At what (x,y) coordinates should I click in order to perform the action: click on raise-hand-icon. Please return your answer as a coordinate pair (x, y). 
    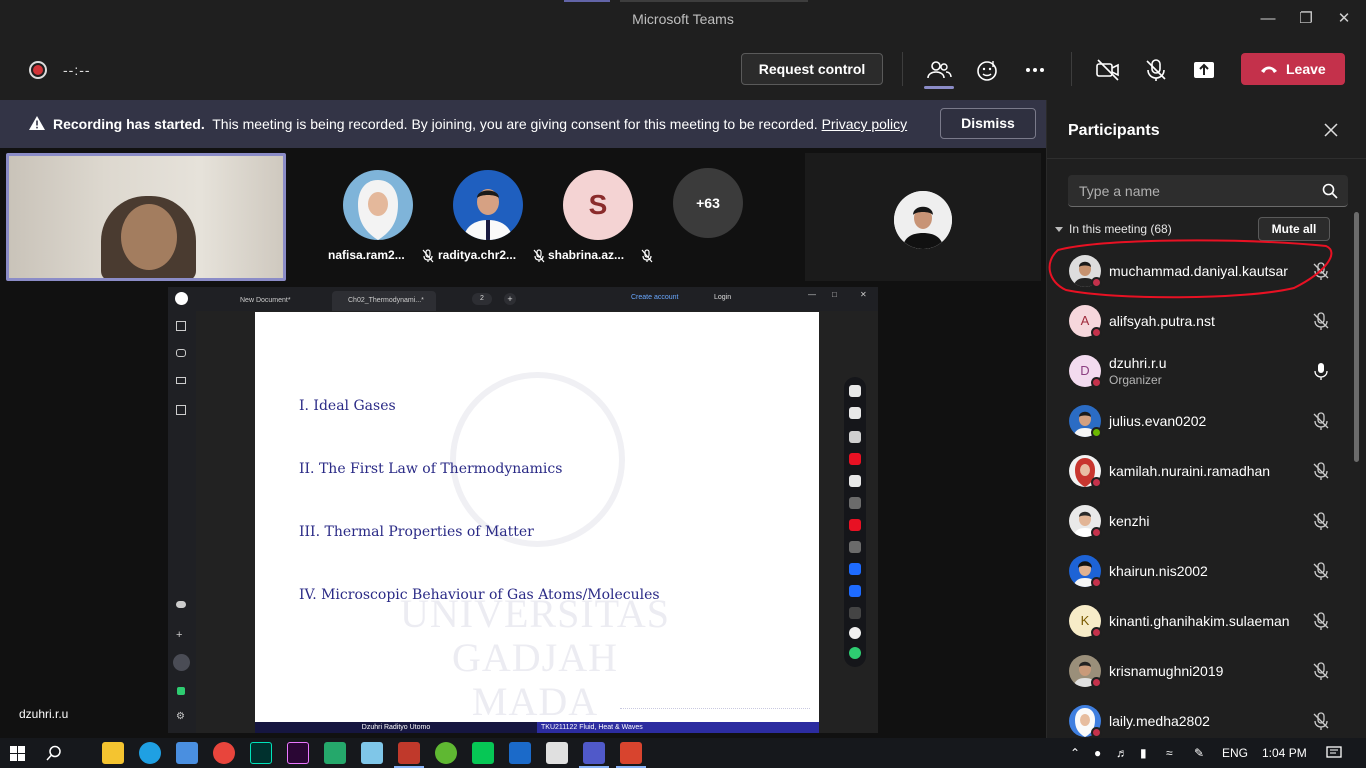
    Looking at the image, I should click on (987, 70).